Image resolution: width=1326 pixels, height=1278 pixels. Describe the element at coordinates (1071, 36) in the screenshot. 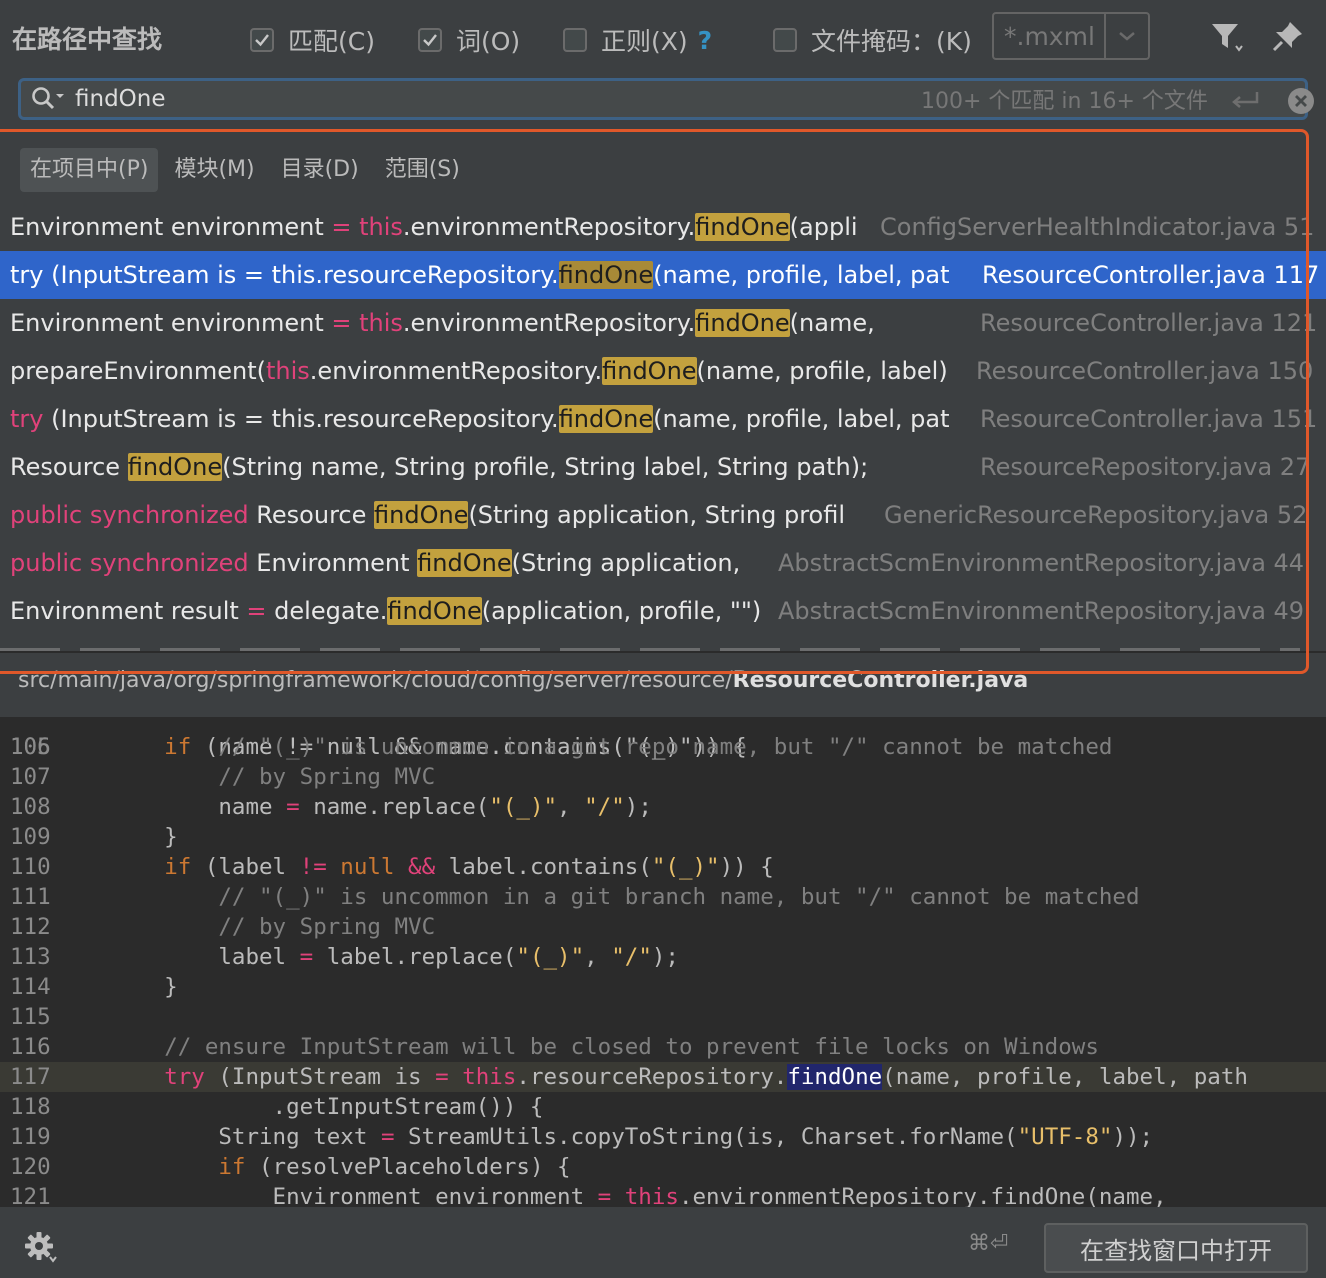

I see `file-mask-combo: *.mxml` at that location.